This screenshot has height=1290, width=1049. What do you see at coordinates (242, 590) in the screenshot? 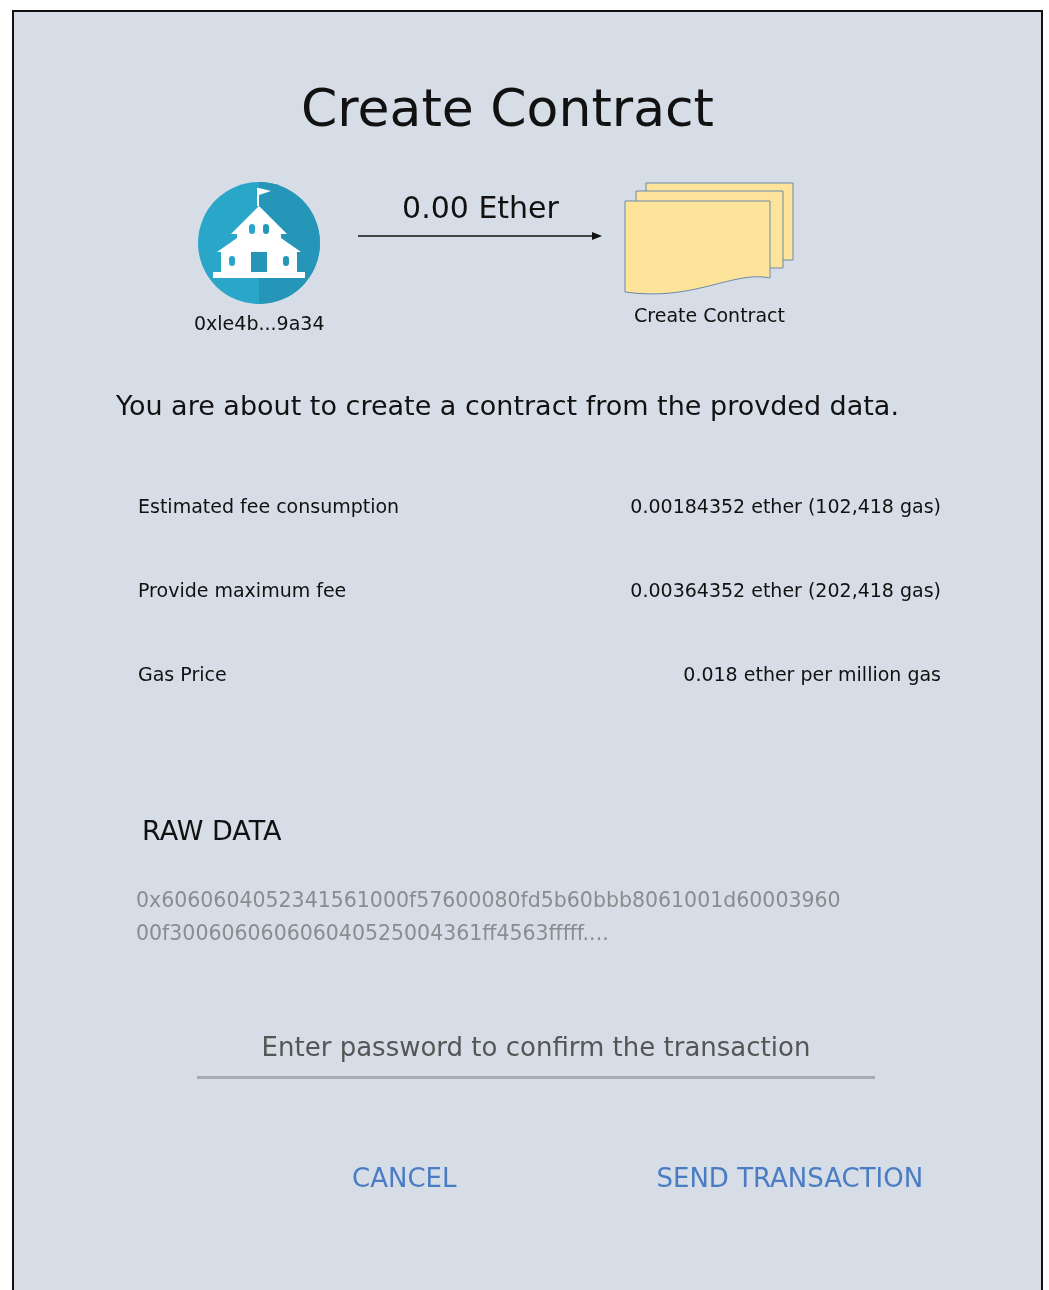
I see `detail-label: Provide maximum fee` at bounding box center [242, 590].